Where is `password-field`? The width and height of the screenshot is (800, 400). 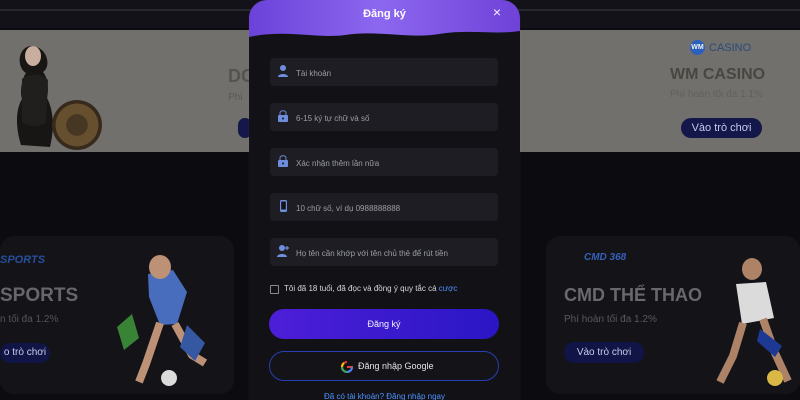 password-field is located at coordinates (384, 118).